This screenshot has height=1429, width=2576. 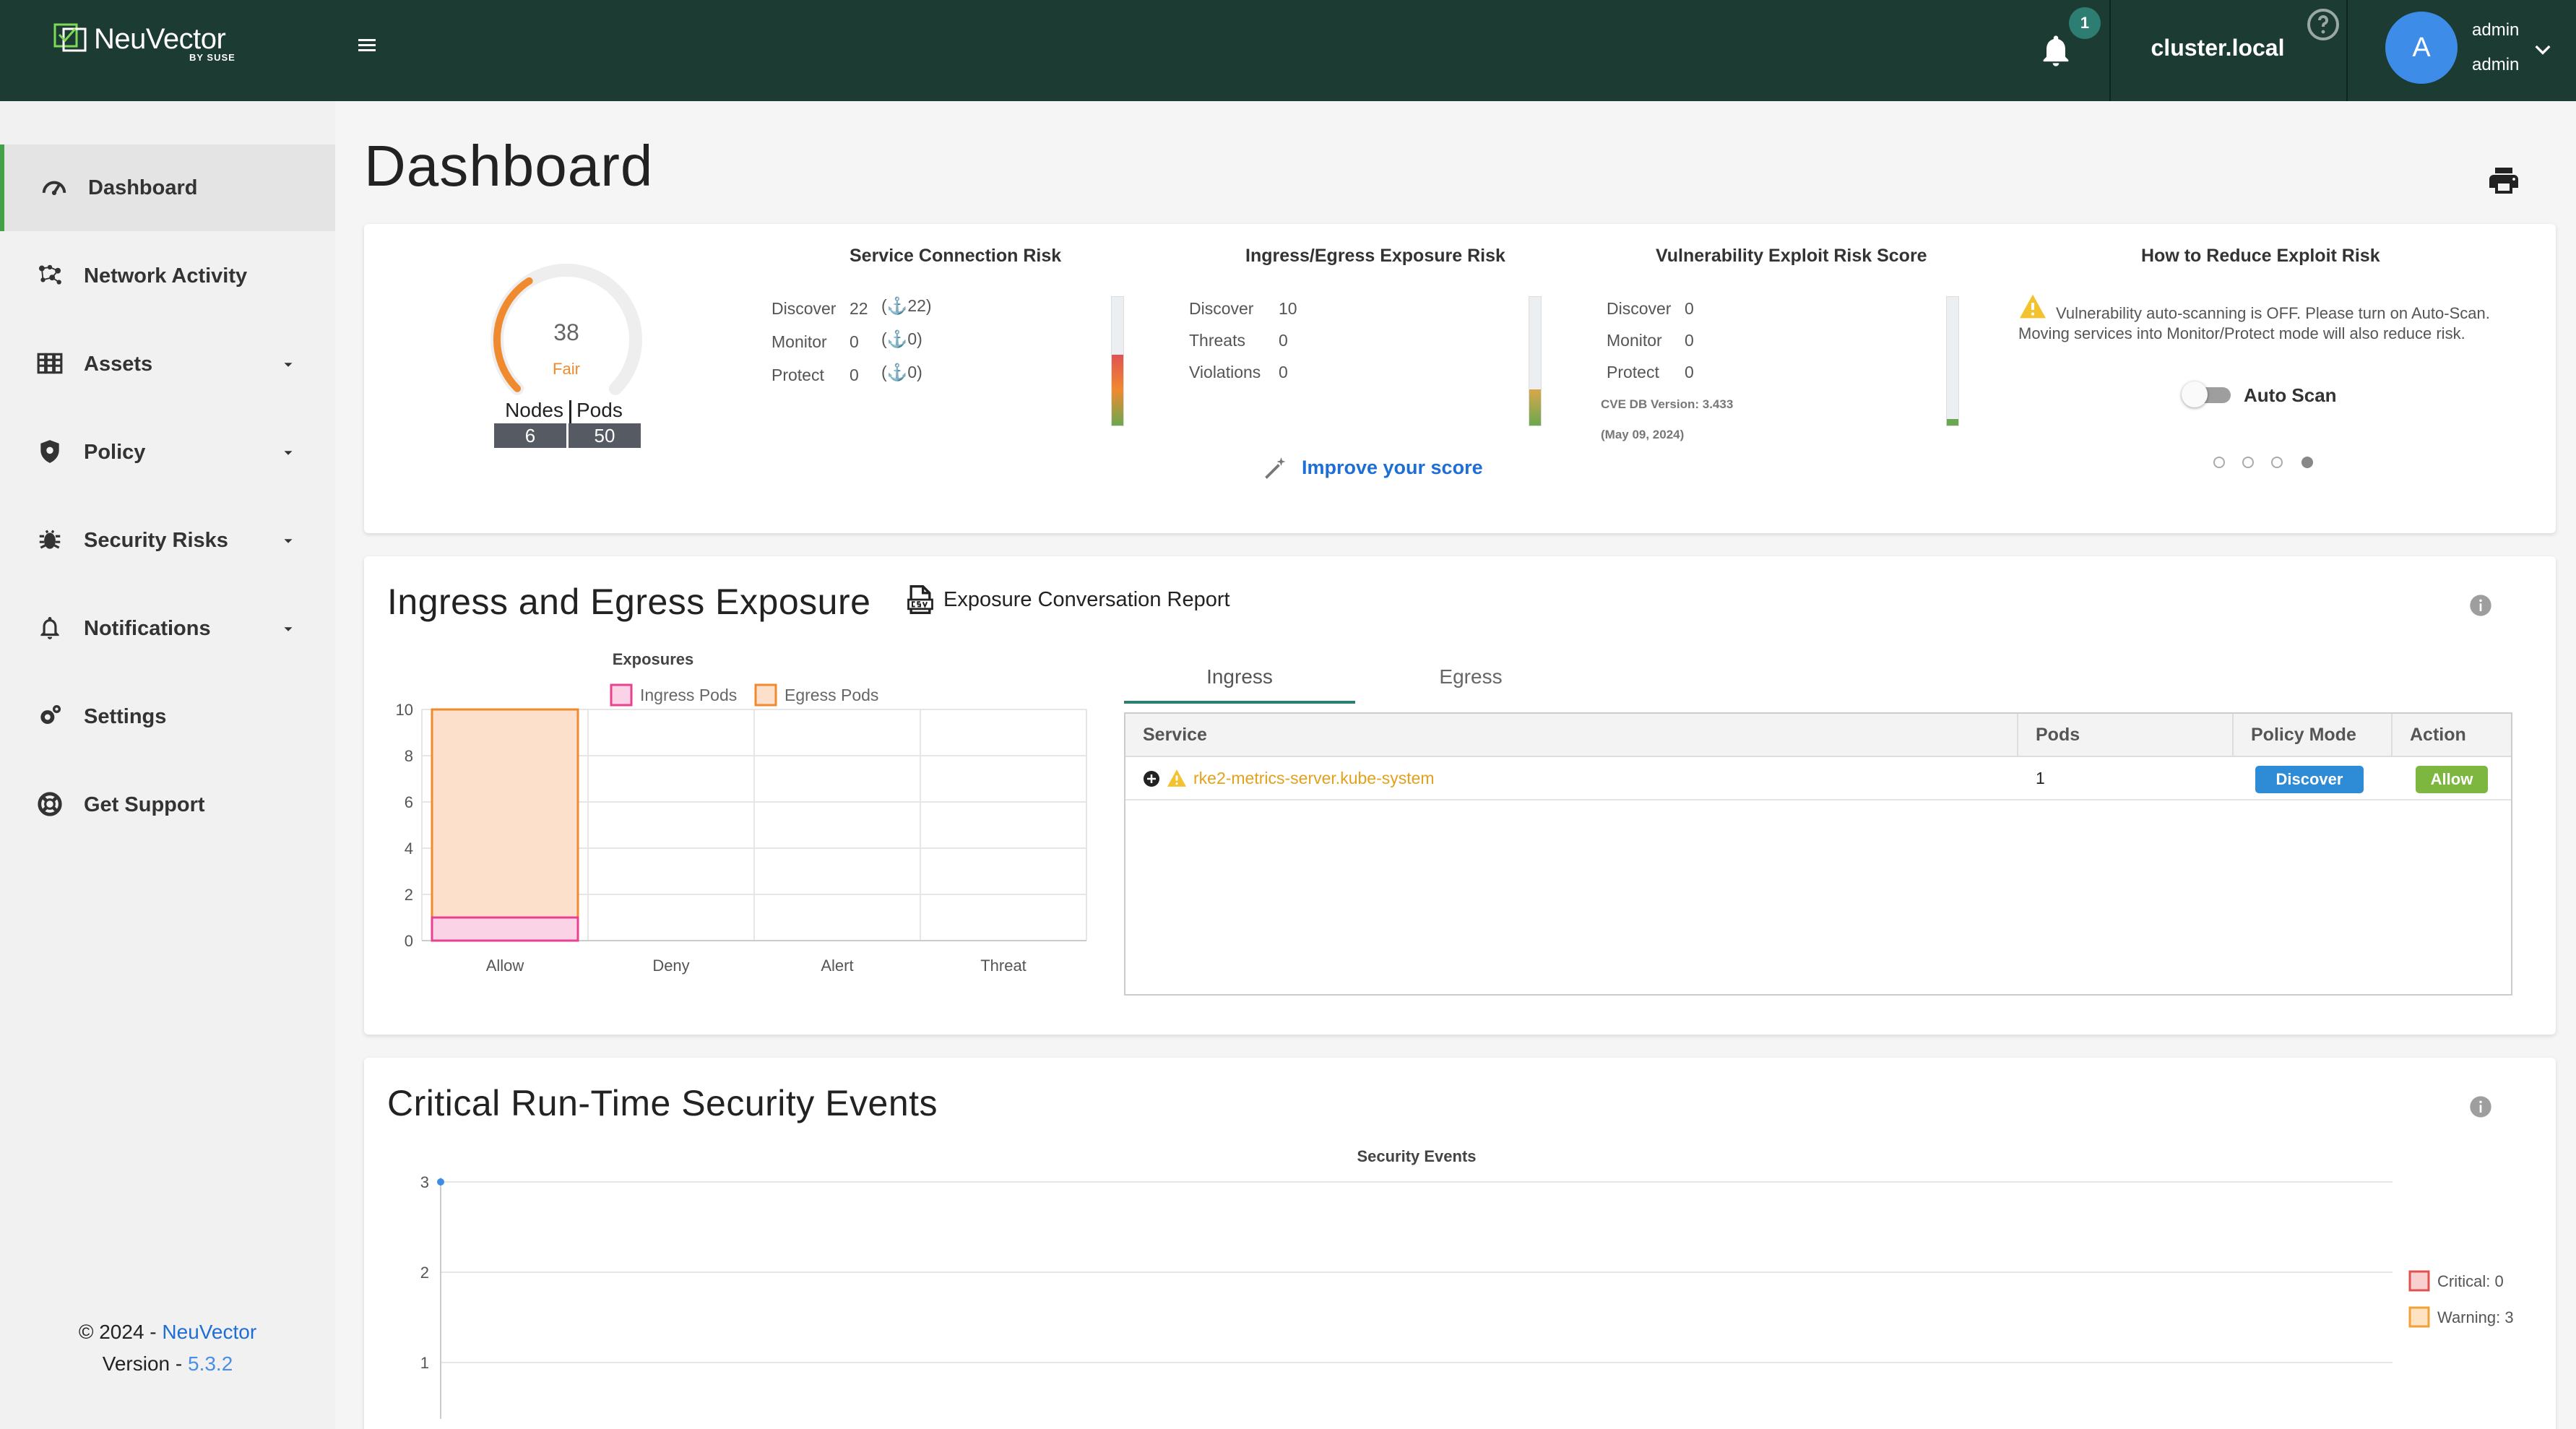 I want to click on anchor-count: (⚓0), so click(x=902, y=338).